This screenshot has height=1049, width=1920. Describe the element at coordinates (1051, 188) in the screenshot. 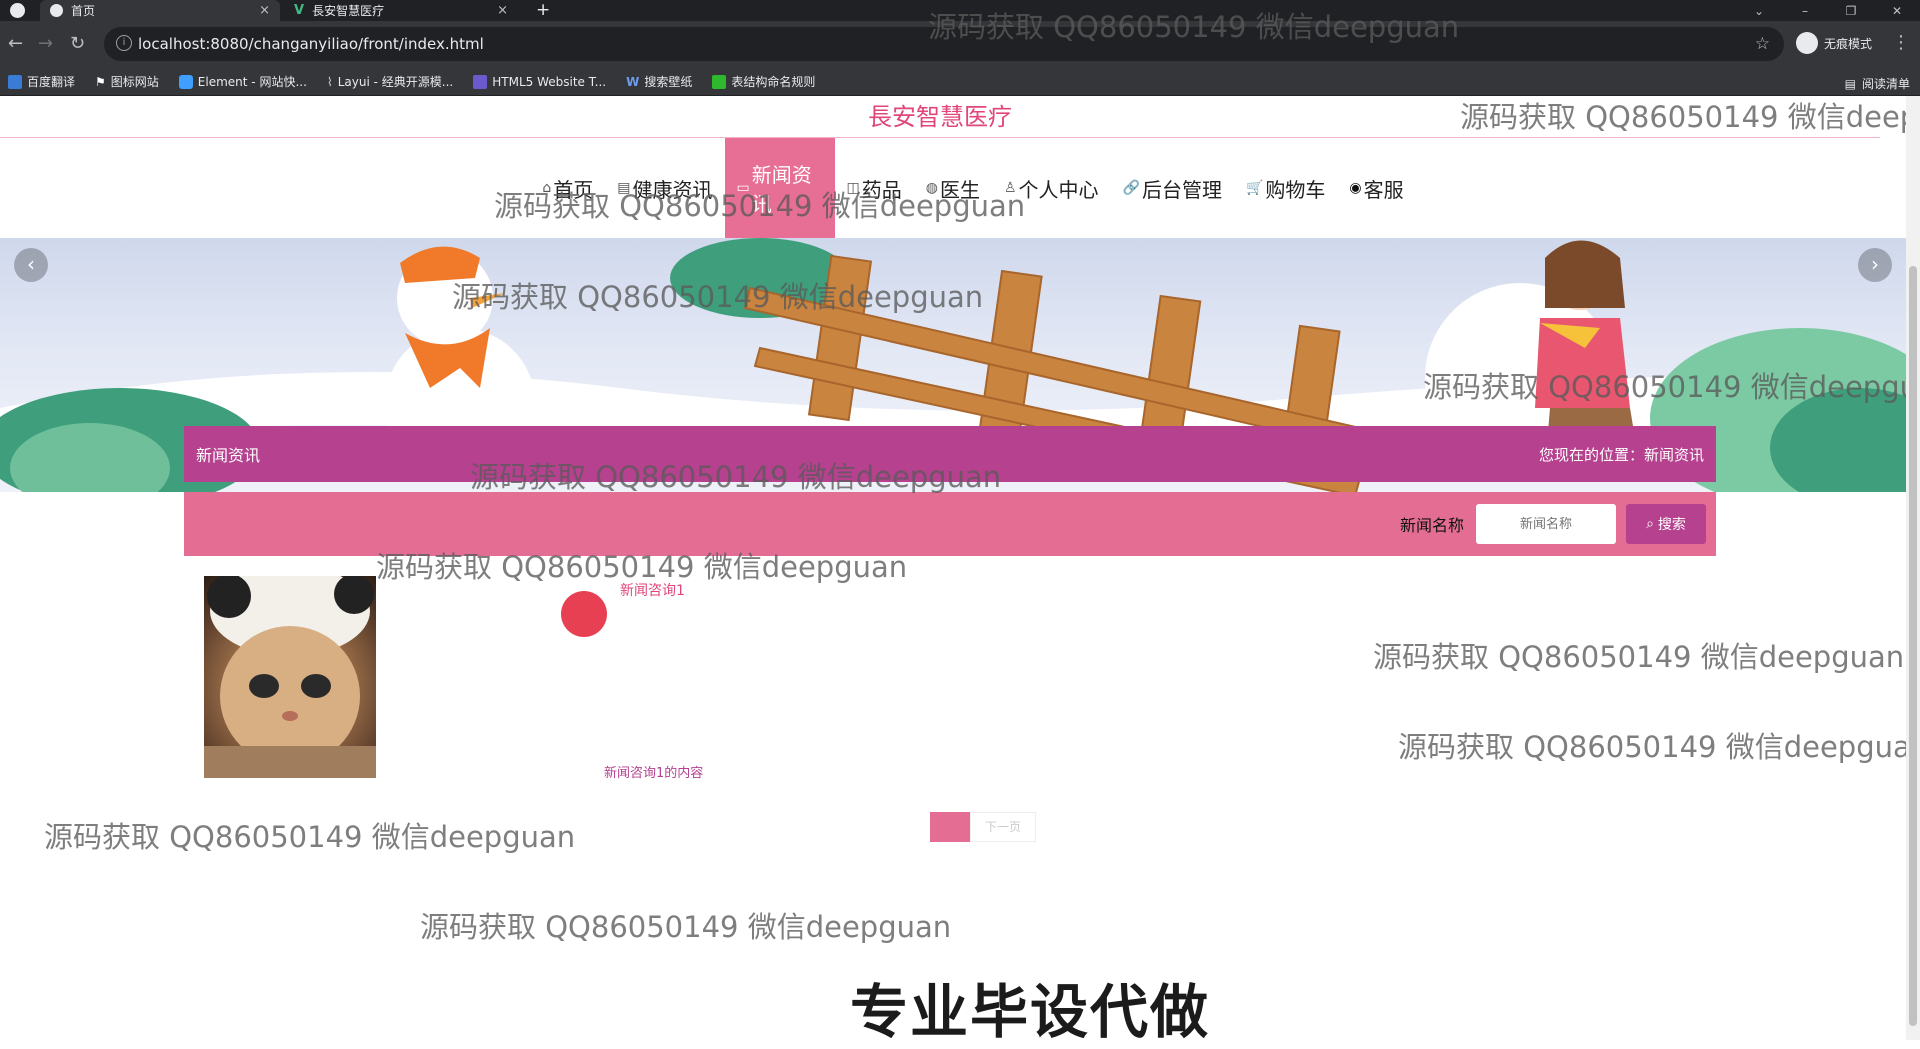

I see `nav-profile: ♙ 个人中心` at that location.